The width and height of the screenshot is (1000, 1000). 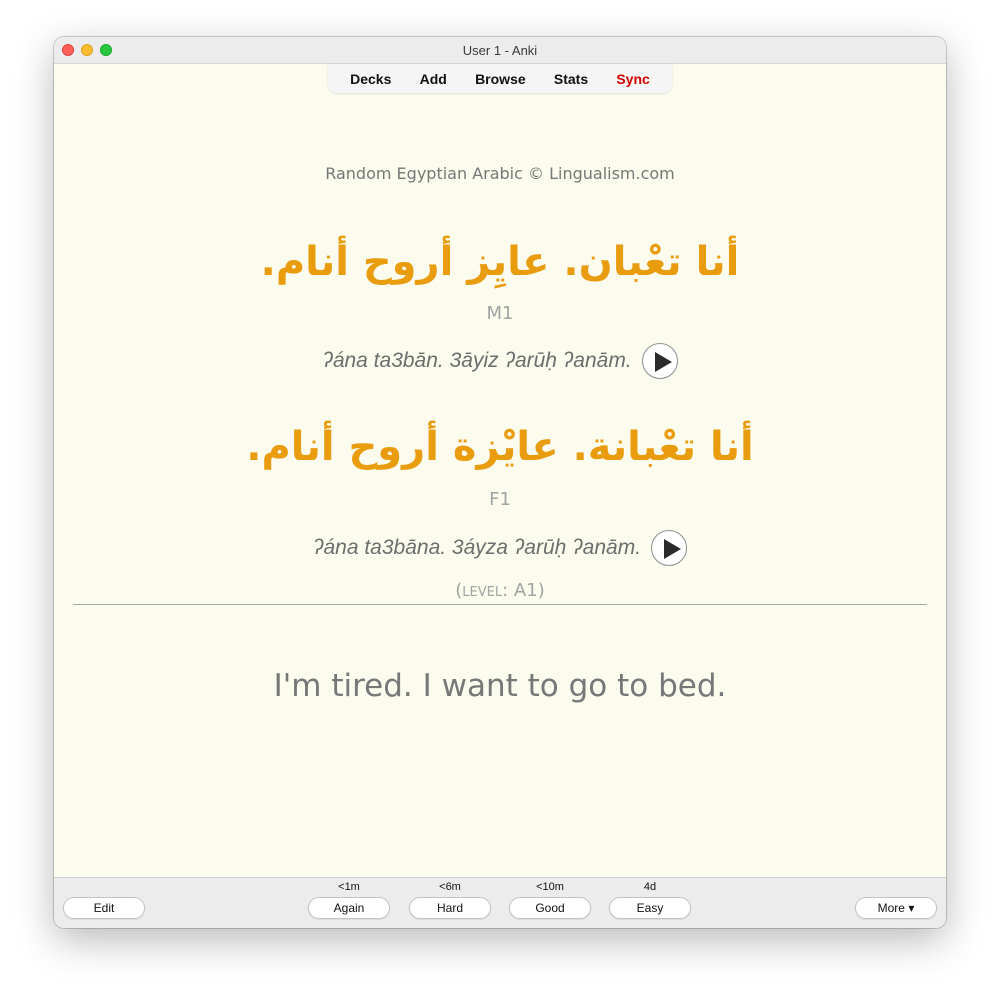 What do you see at coordinates (500, 262) in the screenshot?
I see `arabic-masculine: أنا تعْبان. عايِز أروح أنام.` at bounding box center [500, 262].